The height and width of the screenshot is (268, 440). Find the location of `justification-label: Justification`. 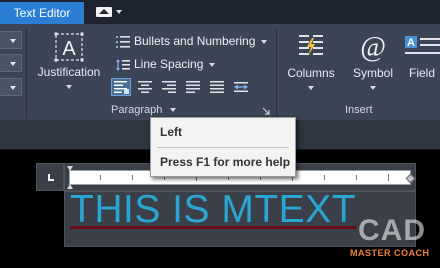

justification-label: Justification is located at coordinates (69, 72).